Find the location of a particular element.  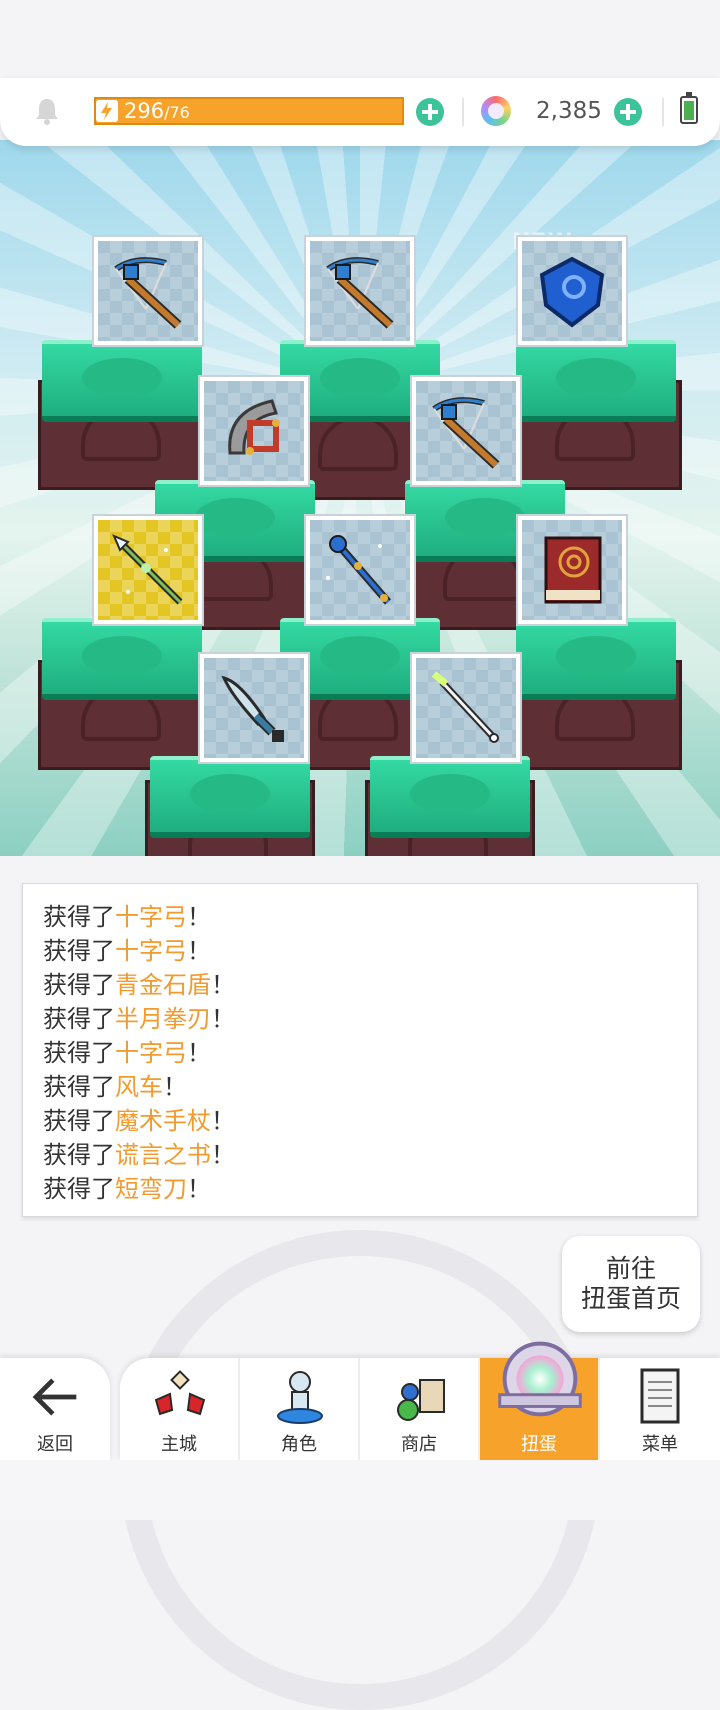

nav-label: 扭蛋 is located at coordinates (539, 1444).